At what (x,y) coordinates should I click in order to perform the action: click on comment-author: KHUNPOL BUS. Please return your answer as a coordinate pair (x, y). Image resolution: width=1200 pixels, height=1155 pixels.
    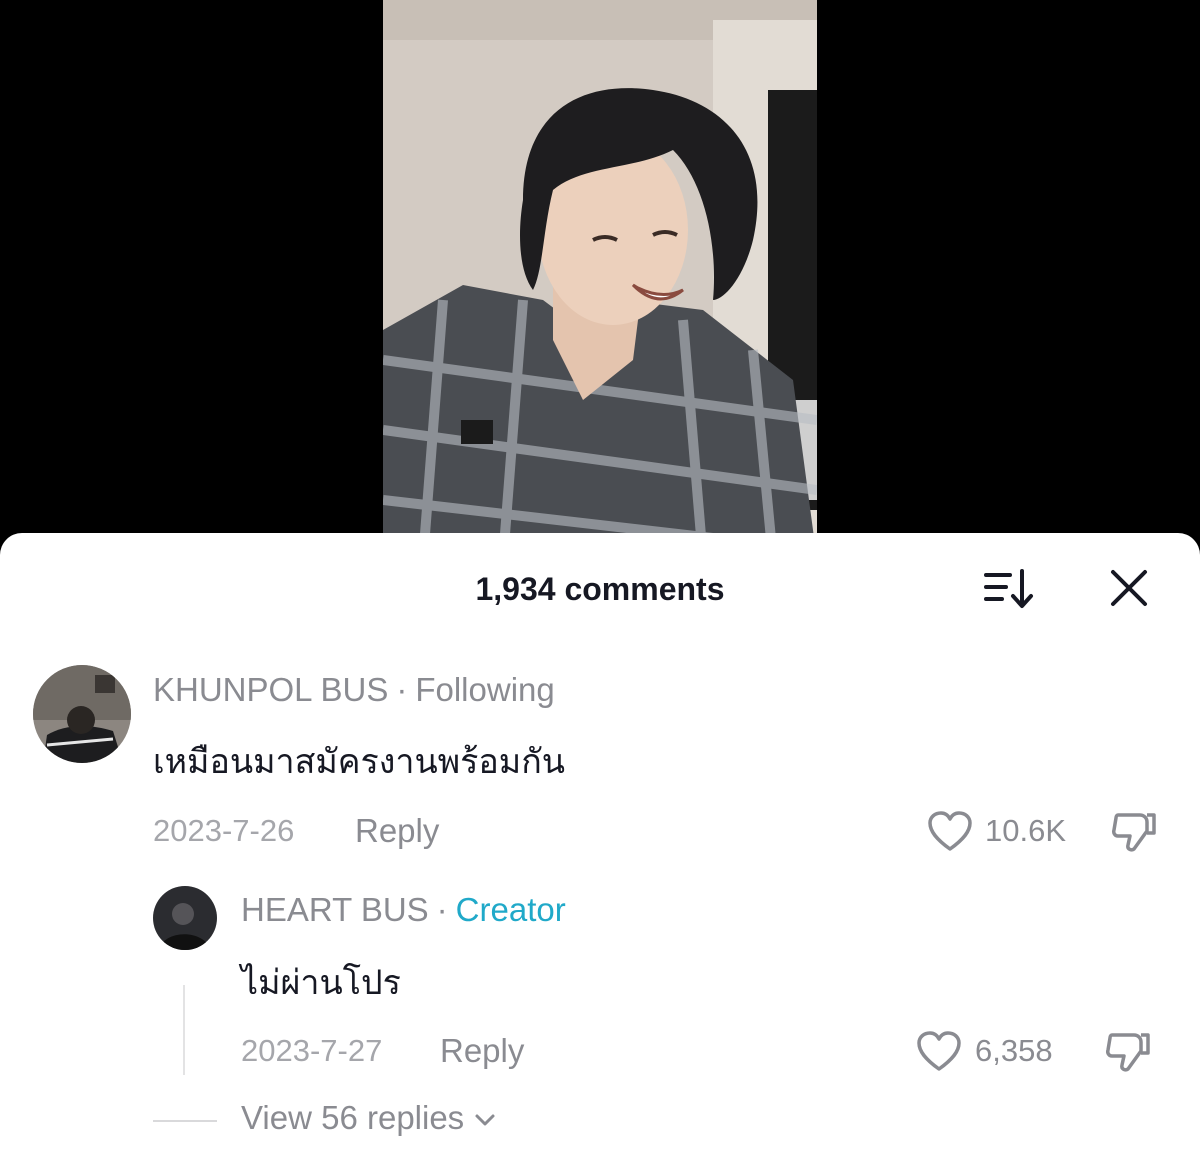
    Looking at the image, I should click on (270, 689).